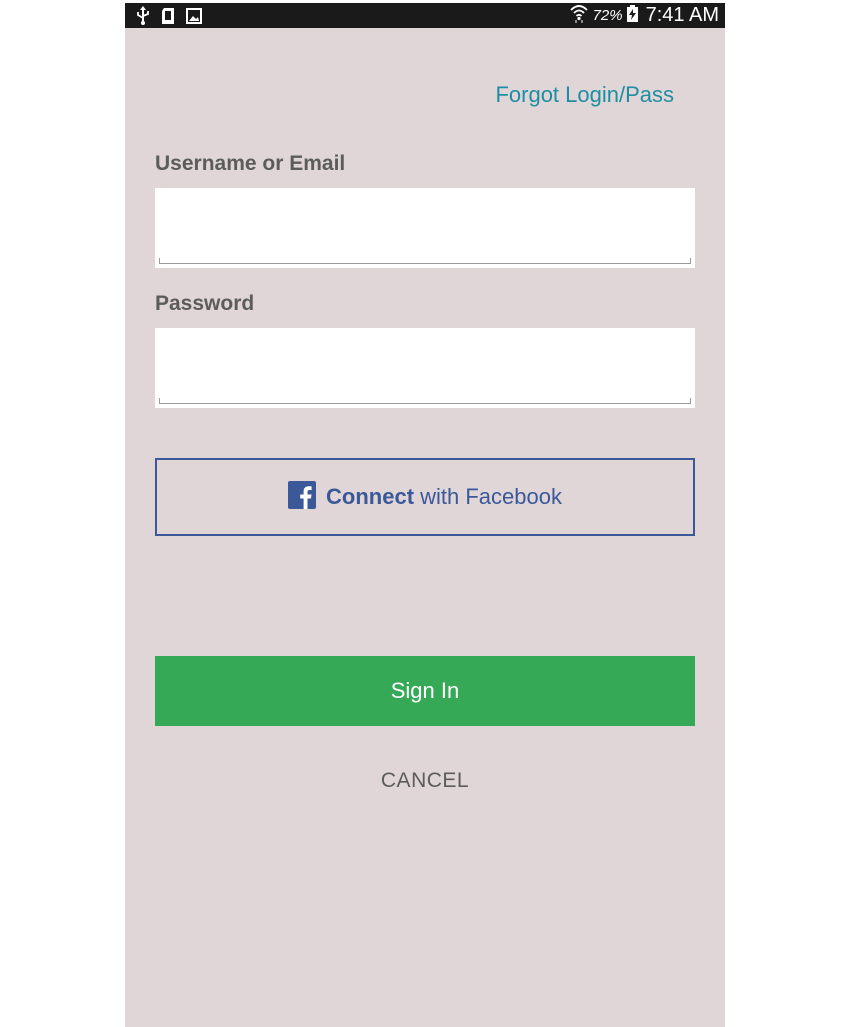  Describe the element at coordinates (607, 15) in the screenshot. I see `battery-percent: 72%` at that location.